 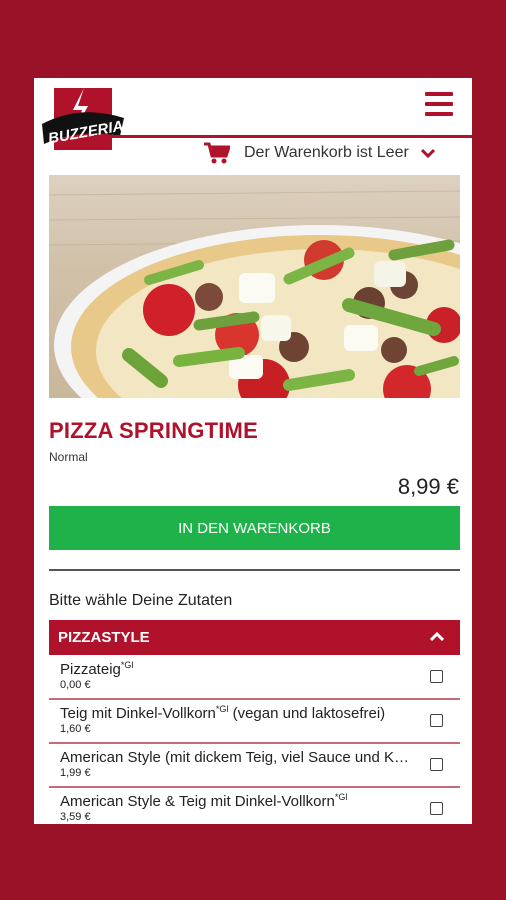 I want to click on option-price: 1,99 €, so click(x=75, y=773).